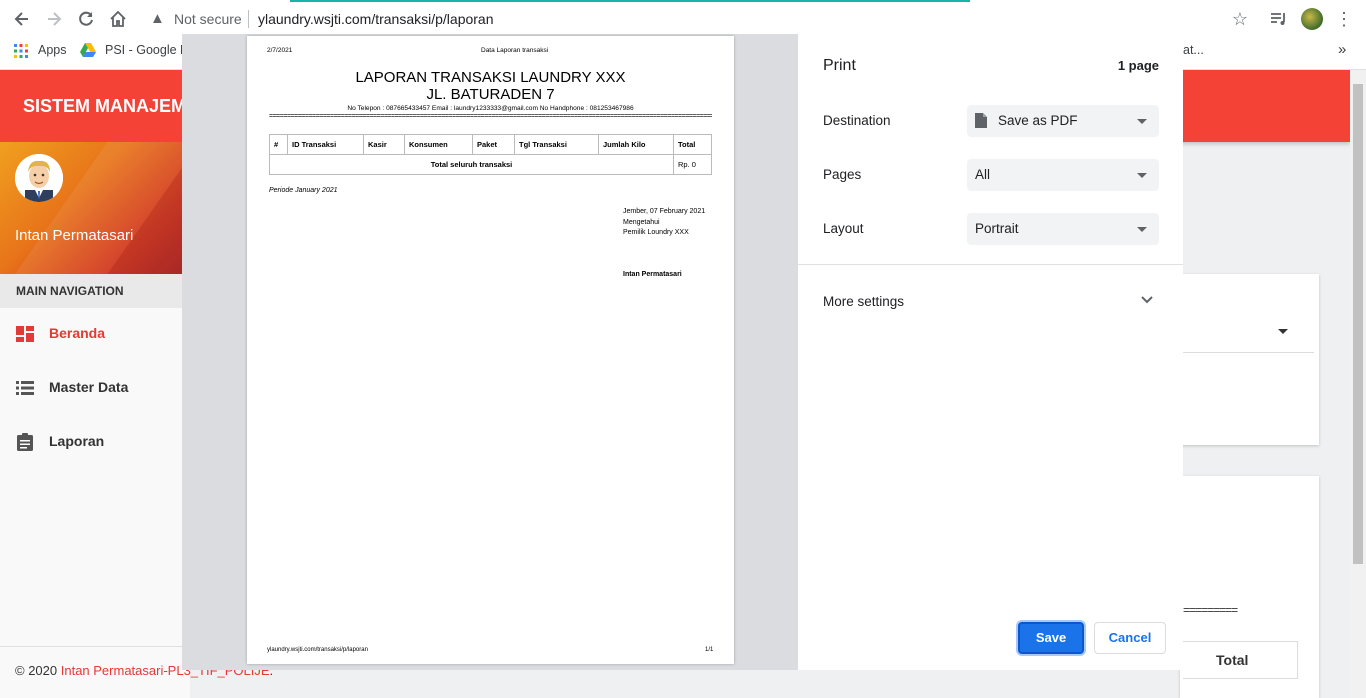 The image size is (1366, 698). What do you see at coordinates (77, 441) in the screenshot?
I see `sidebar-item-label: Laporan` at bounding box center [77, 441].